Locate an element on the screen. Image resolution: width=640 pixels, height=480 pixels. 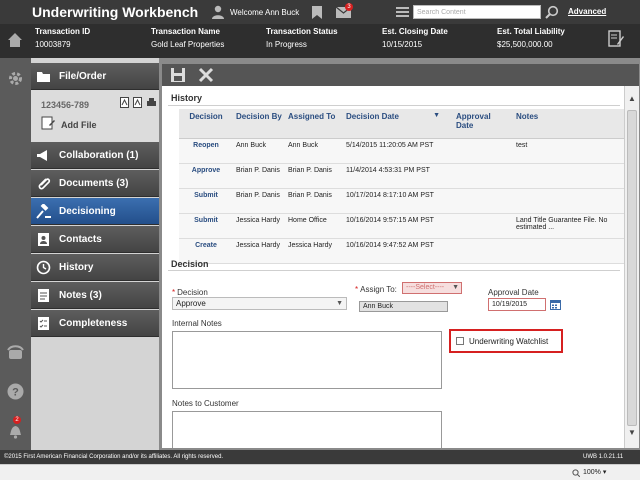
sidebar-item-completeness: Completeness is located at coordinates (95, 323).